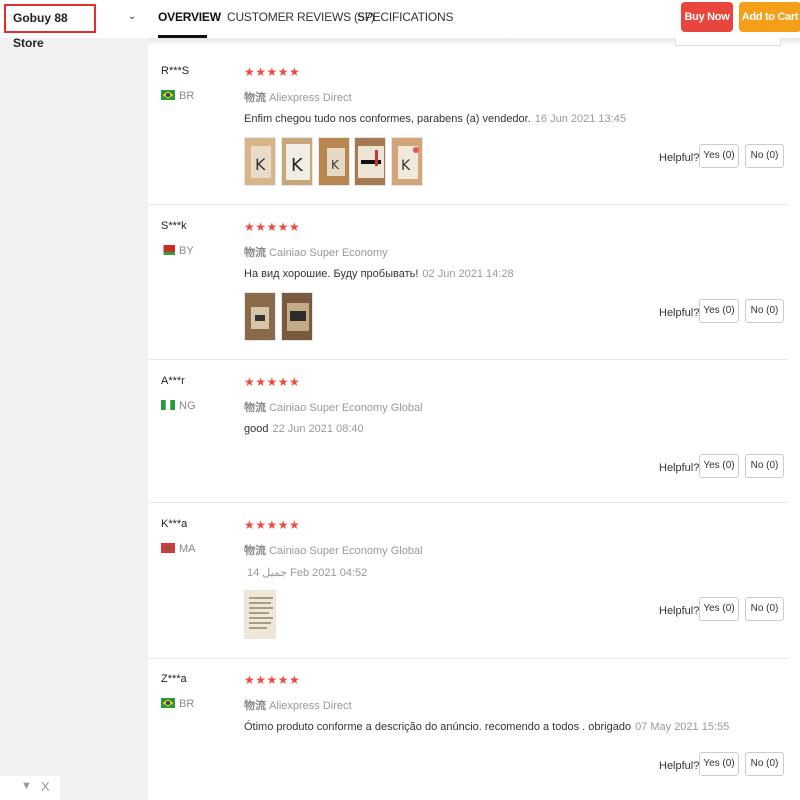 The image size is (800, 800). Describe the element at coordinates (173, 381) in the screenshot. I see `reviewer-name: A***r` at that location.